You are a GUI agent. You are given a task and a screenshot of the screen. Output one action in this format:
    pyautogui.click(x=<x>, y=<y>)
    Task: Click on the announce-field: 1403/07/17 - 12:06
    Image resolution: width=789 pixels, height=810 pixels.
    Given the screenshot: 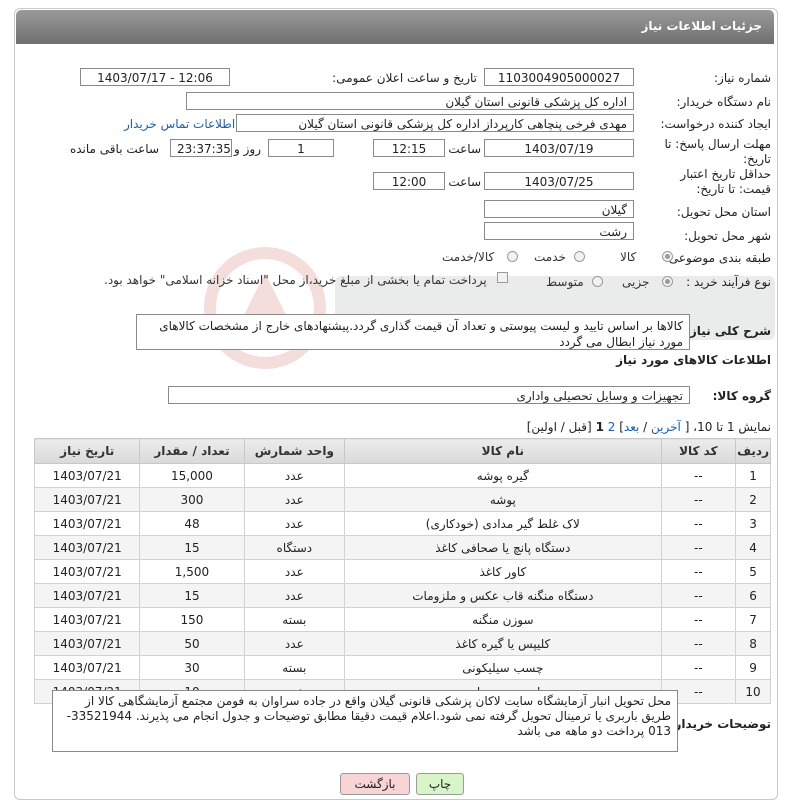 What is the action you would take?
    pyautogui.click(x=155, y=77)
    